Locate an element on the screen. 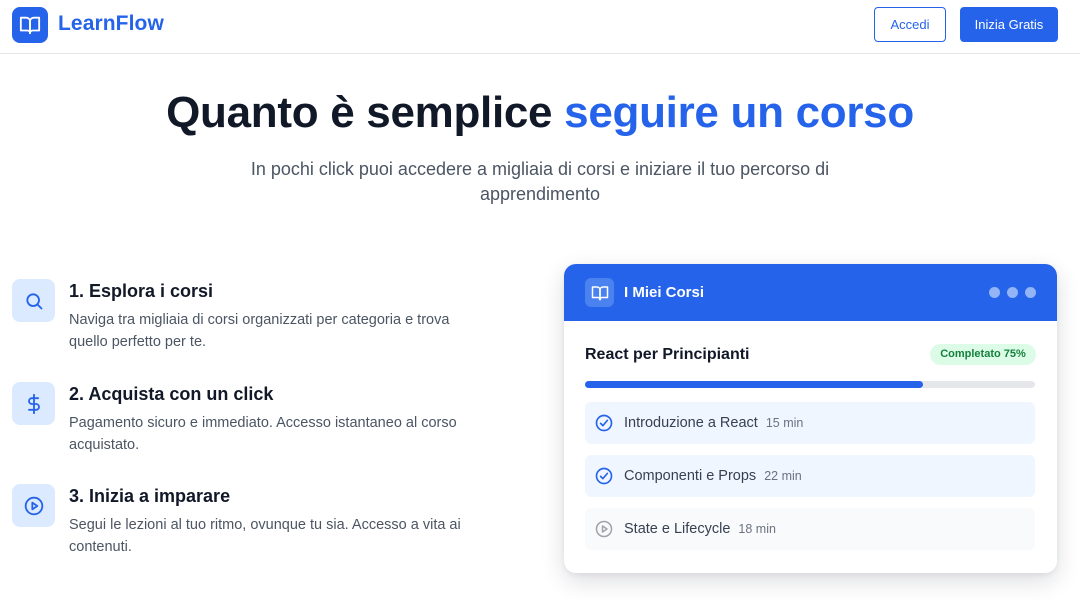 Image resolution: width=1080 pixels, height=600 pixels. brand-name: LearnFlow is located at coordinates (111, 24).